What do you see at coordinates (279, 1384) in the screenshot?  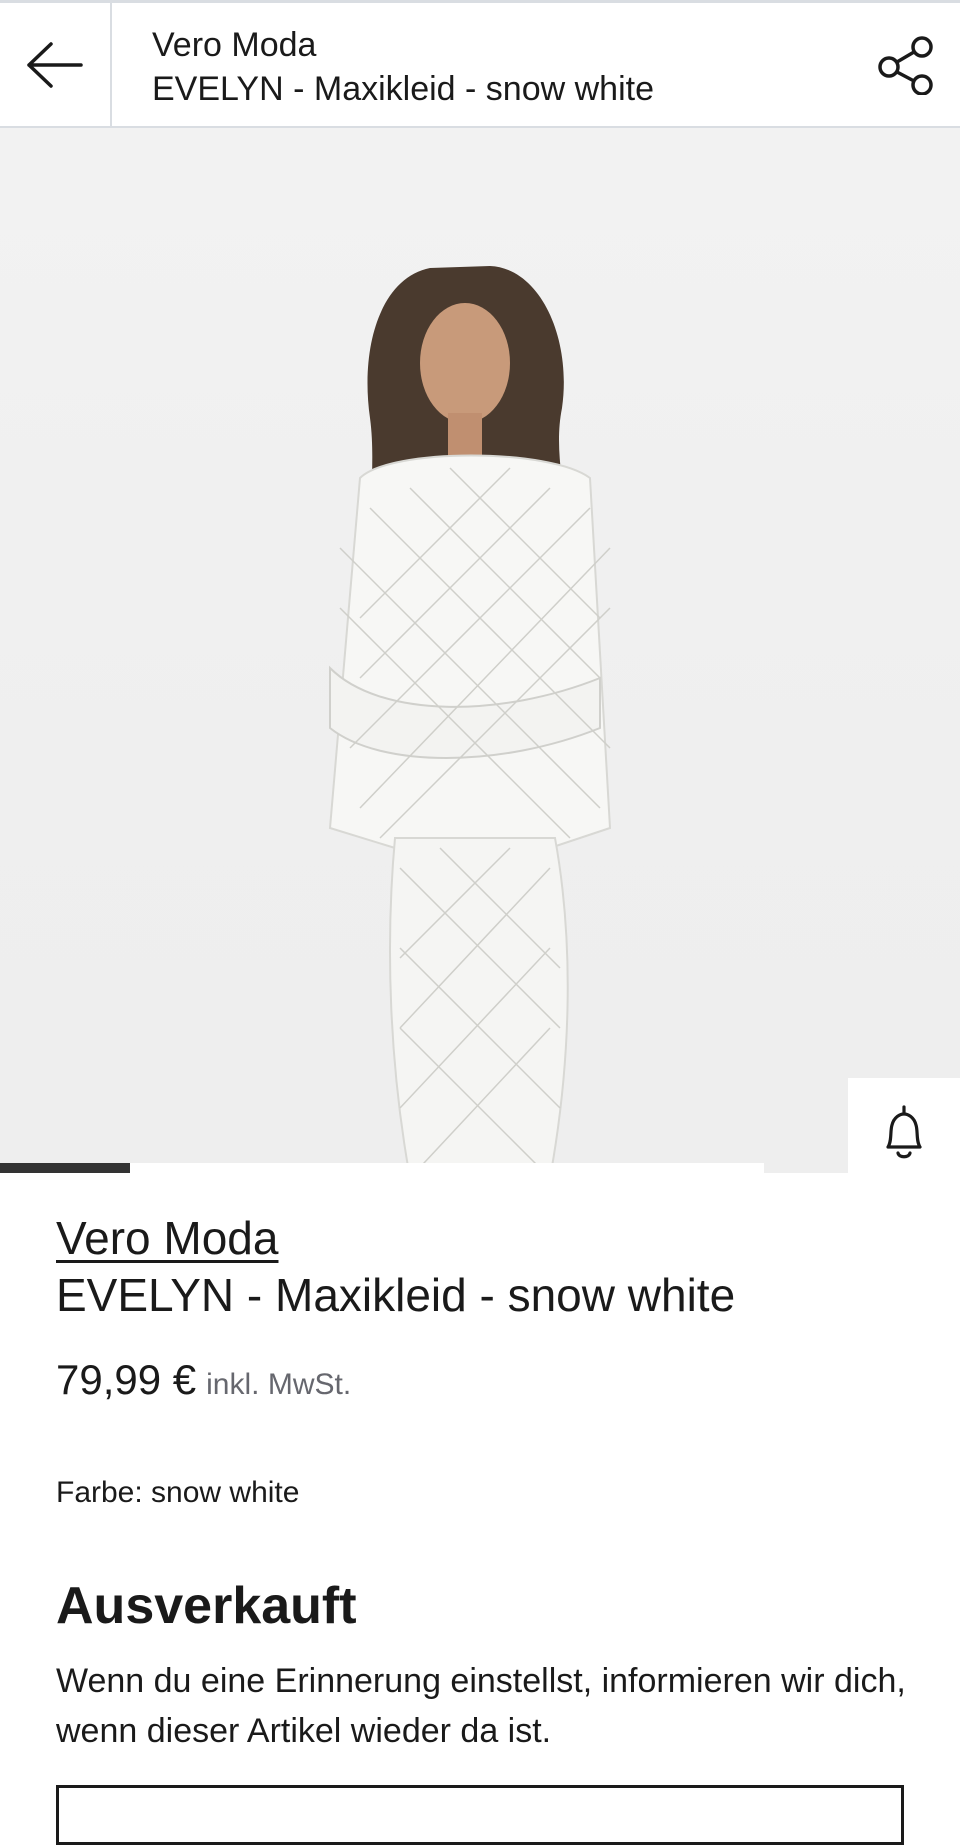 I see `price-note: inkl. MwSt.` at bounding box center [279, 1384].